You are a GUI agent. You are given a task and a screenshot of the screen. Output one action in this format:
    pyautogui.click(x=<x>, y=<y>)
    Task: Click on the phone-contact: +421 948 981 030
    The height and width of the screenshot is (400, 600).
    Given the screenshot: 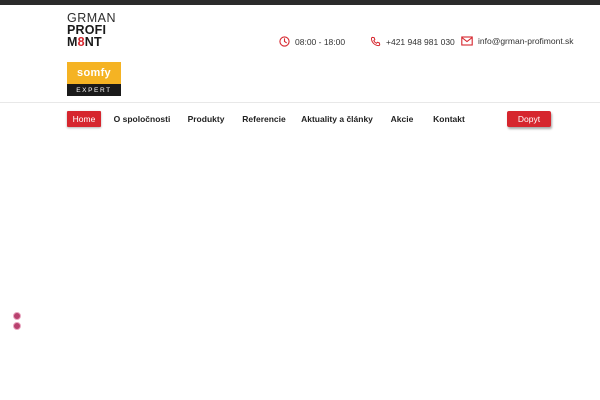 What is the action you would take?
    pyautogui.click(x=412, y=41)
    